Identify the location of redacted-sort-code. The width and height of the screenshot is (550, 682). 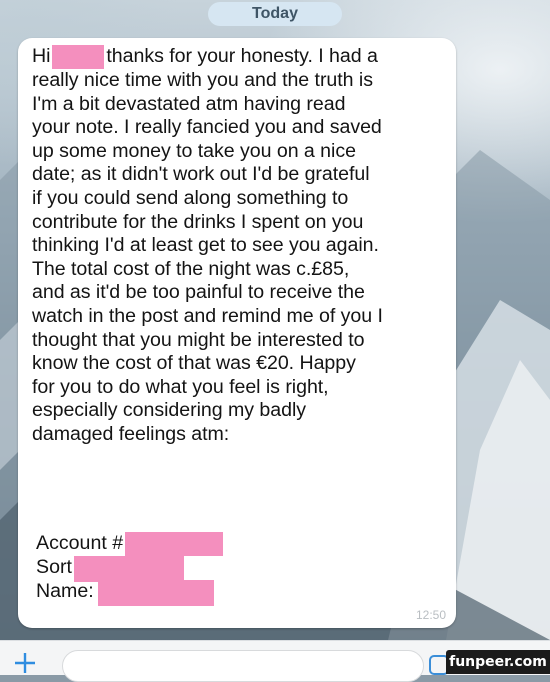
(128, 569).